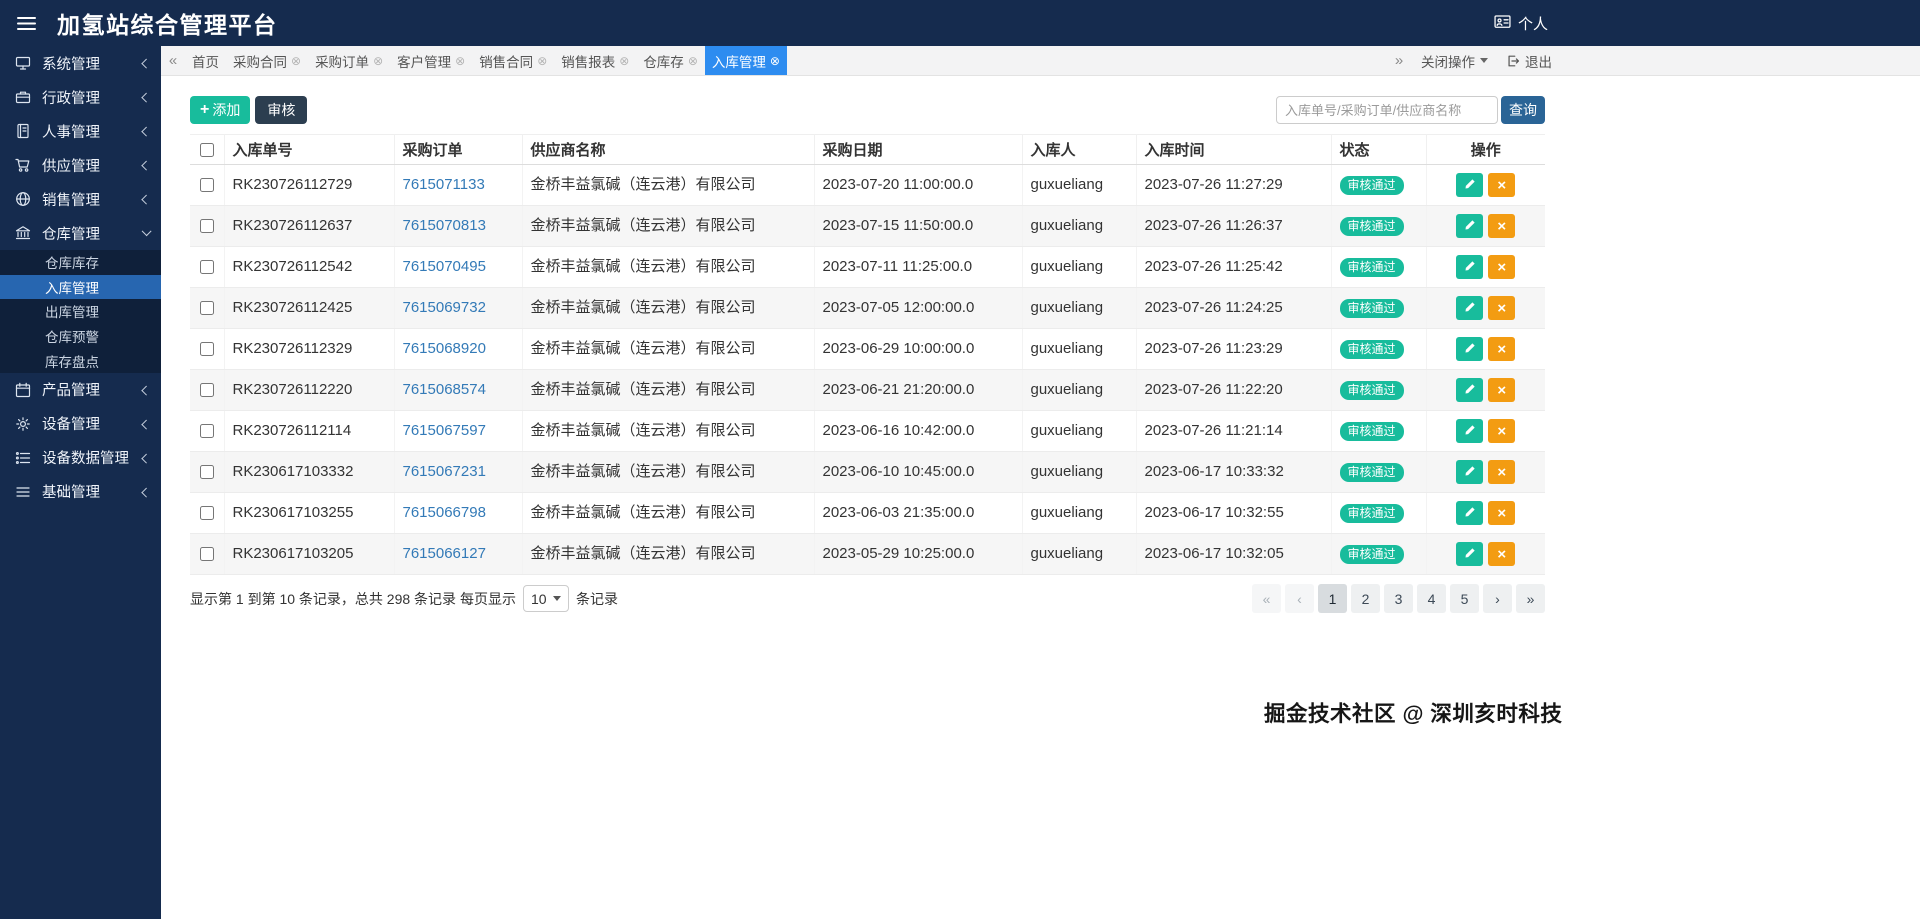  Describe the element at coordinates (349, 60) in the screenshot. I see `tab-采购订单: 采购订单 ⊗` at that location.